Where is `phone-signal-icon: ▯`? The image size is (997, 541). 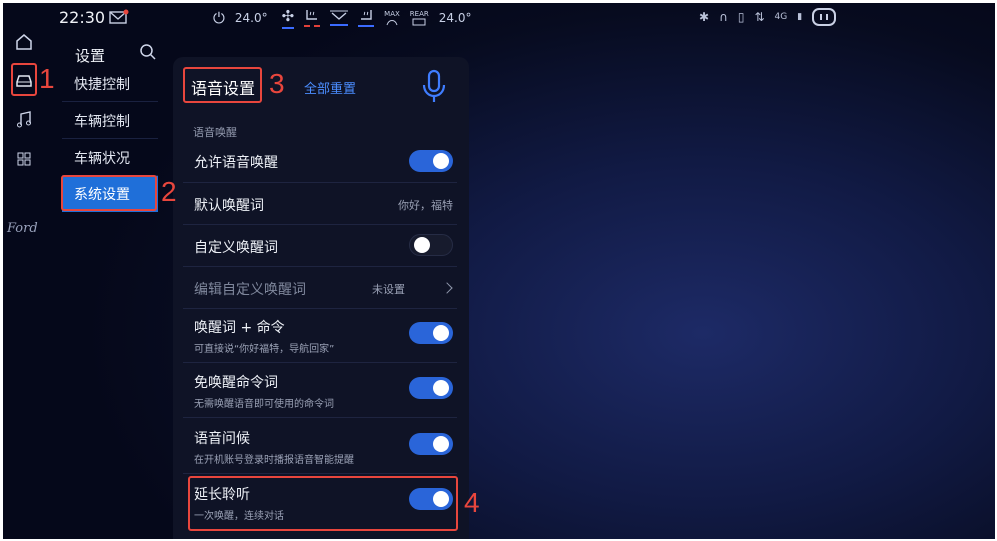 phone-signal-icon: ▯ is located at coordinates (741, 17).